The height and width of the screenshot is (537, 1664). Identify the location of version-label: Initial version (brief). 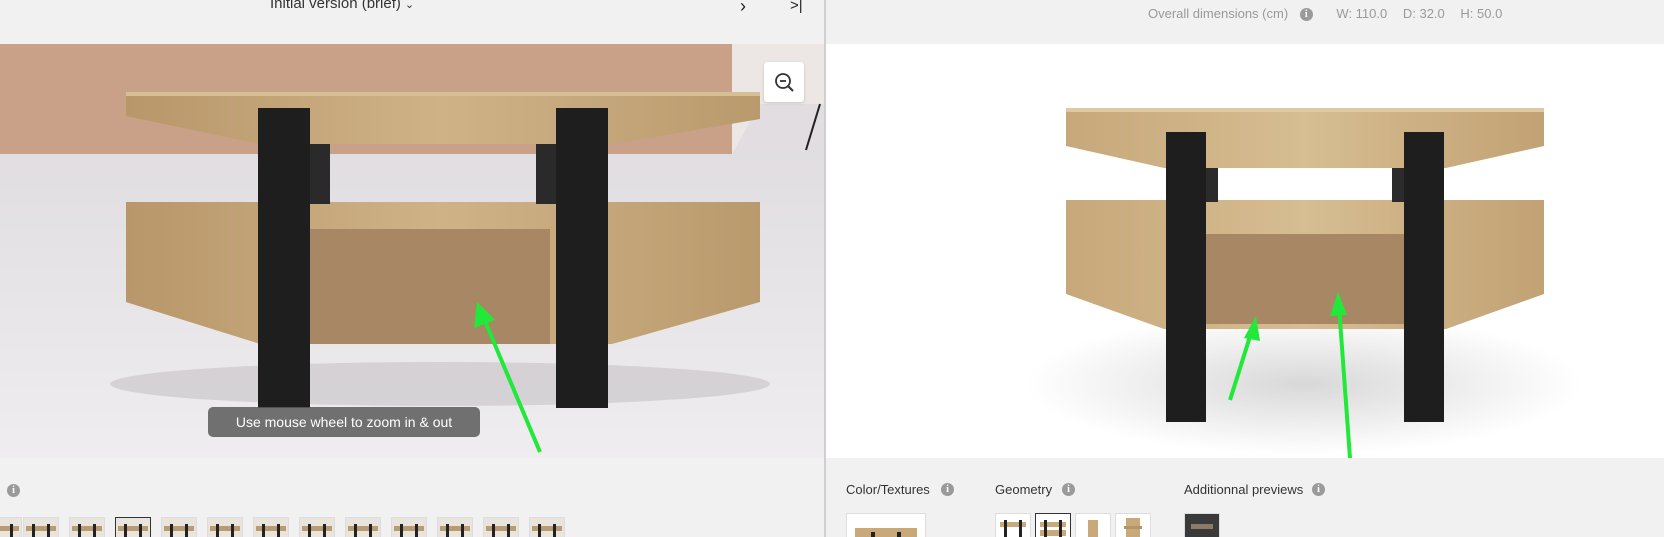
(335, 6).